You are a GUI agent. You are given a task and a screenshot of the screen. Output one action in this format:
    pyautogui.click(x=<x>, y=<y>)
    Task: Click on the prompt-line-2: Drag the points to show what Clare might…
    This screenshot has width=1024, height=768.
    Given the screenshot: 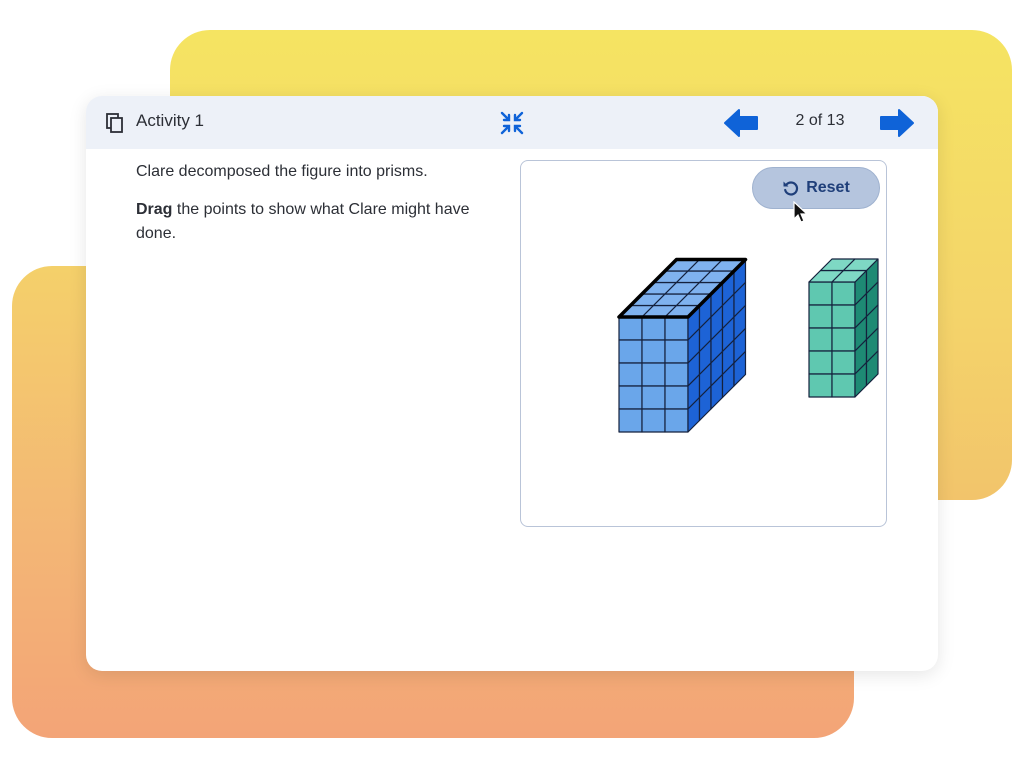 What is the action you would take?
    pyautogui.click(x=308, y=222)
    